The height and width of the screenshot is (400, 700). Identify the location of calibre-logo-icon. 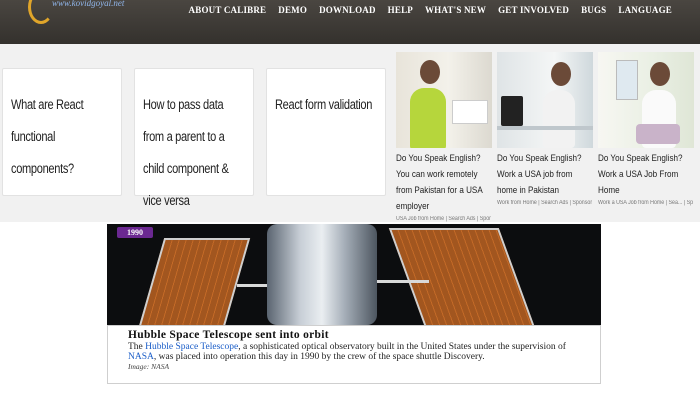
(41, 12).